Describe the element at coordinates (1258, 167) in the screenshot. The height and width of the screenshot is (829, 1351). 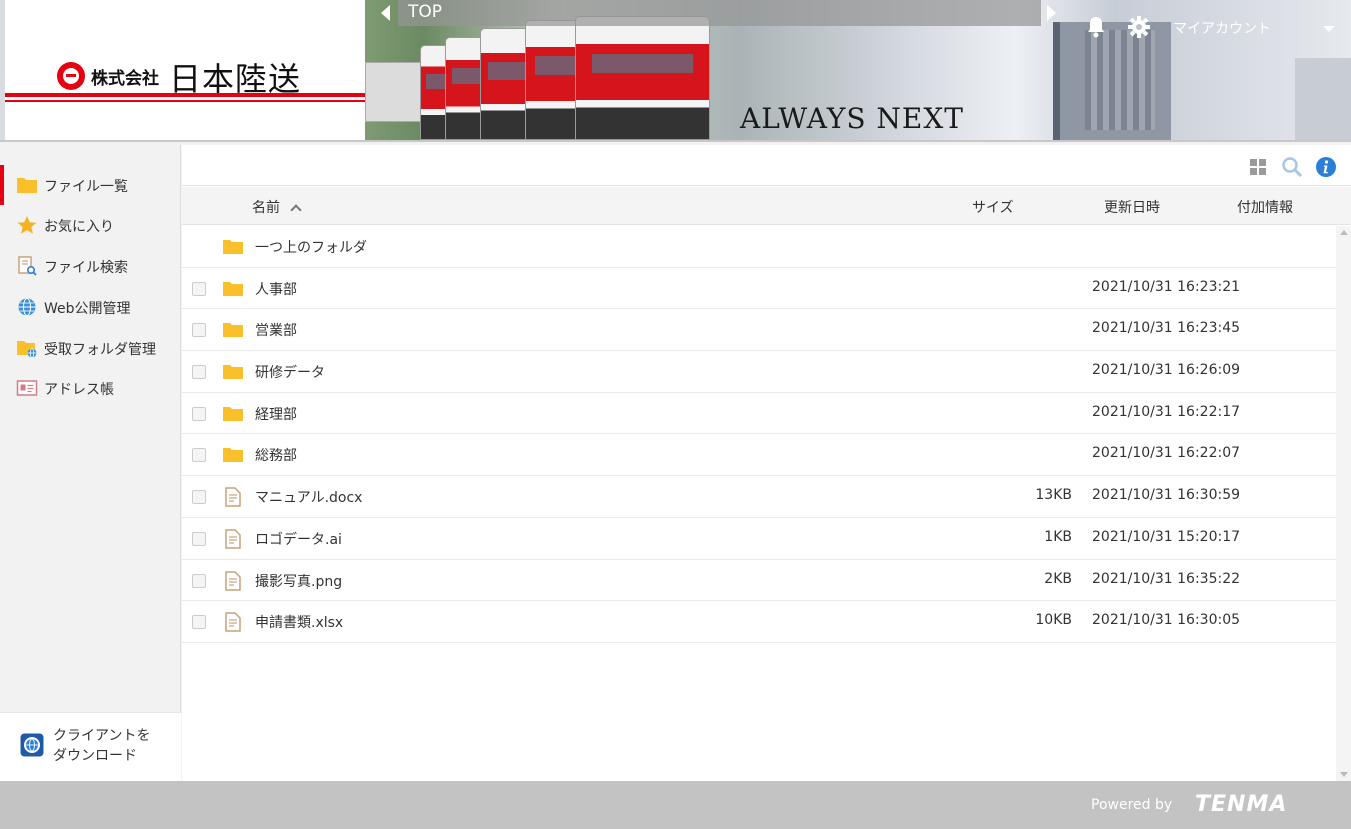
I see `grid-view-icon` at that location.